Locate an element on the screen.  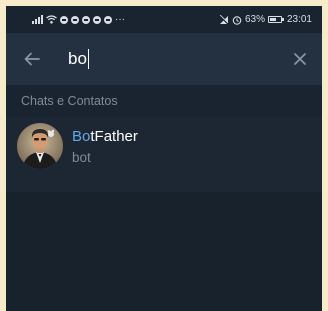
clock: 23:01 is located at coordinates (299, 19).